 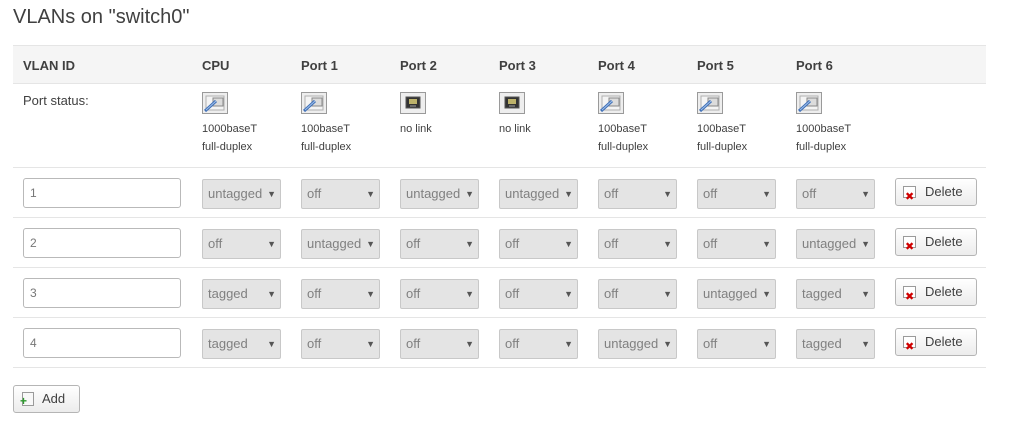 What do you see at coordinates (247, 124) in the screenshot?
I see `port-status-cpu: 1000baseT full-duplex` at bounding box center [247, 124].